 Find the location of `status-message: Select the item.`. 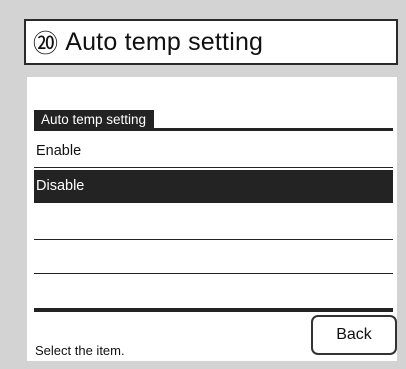

status-message: Select the item. is located at coordinates (80, 350).